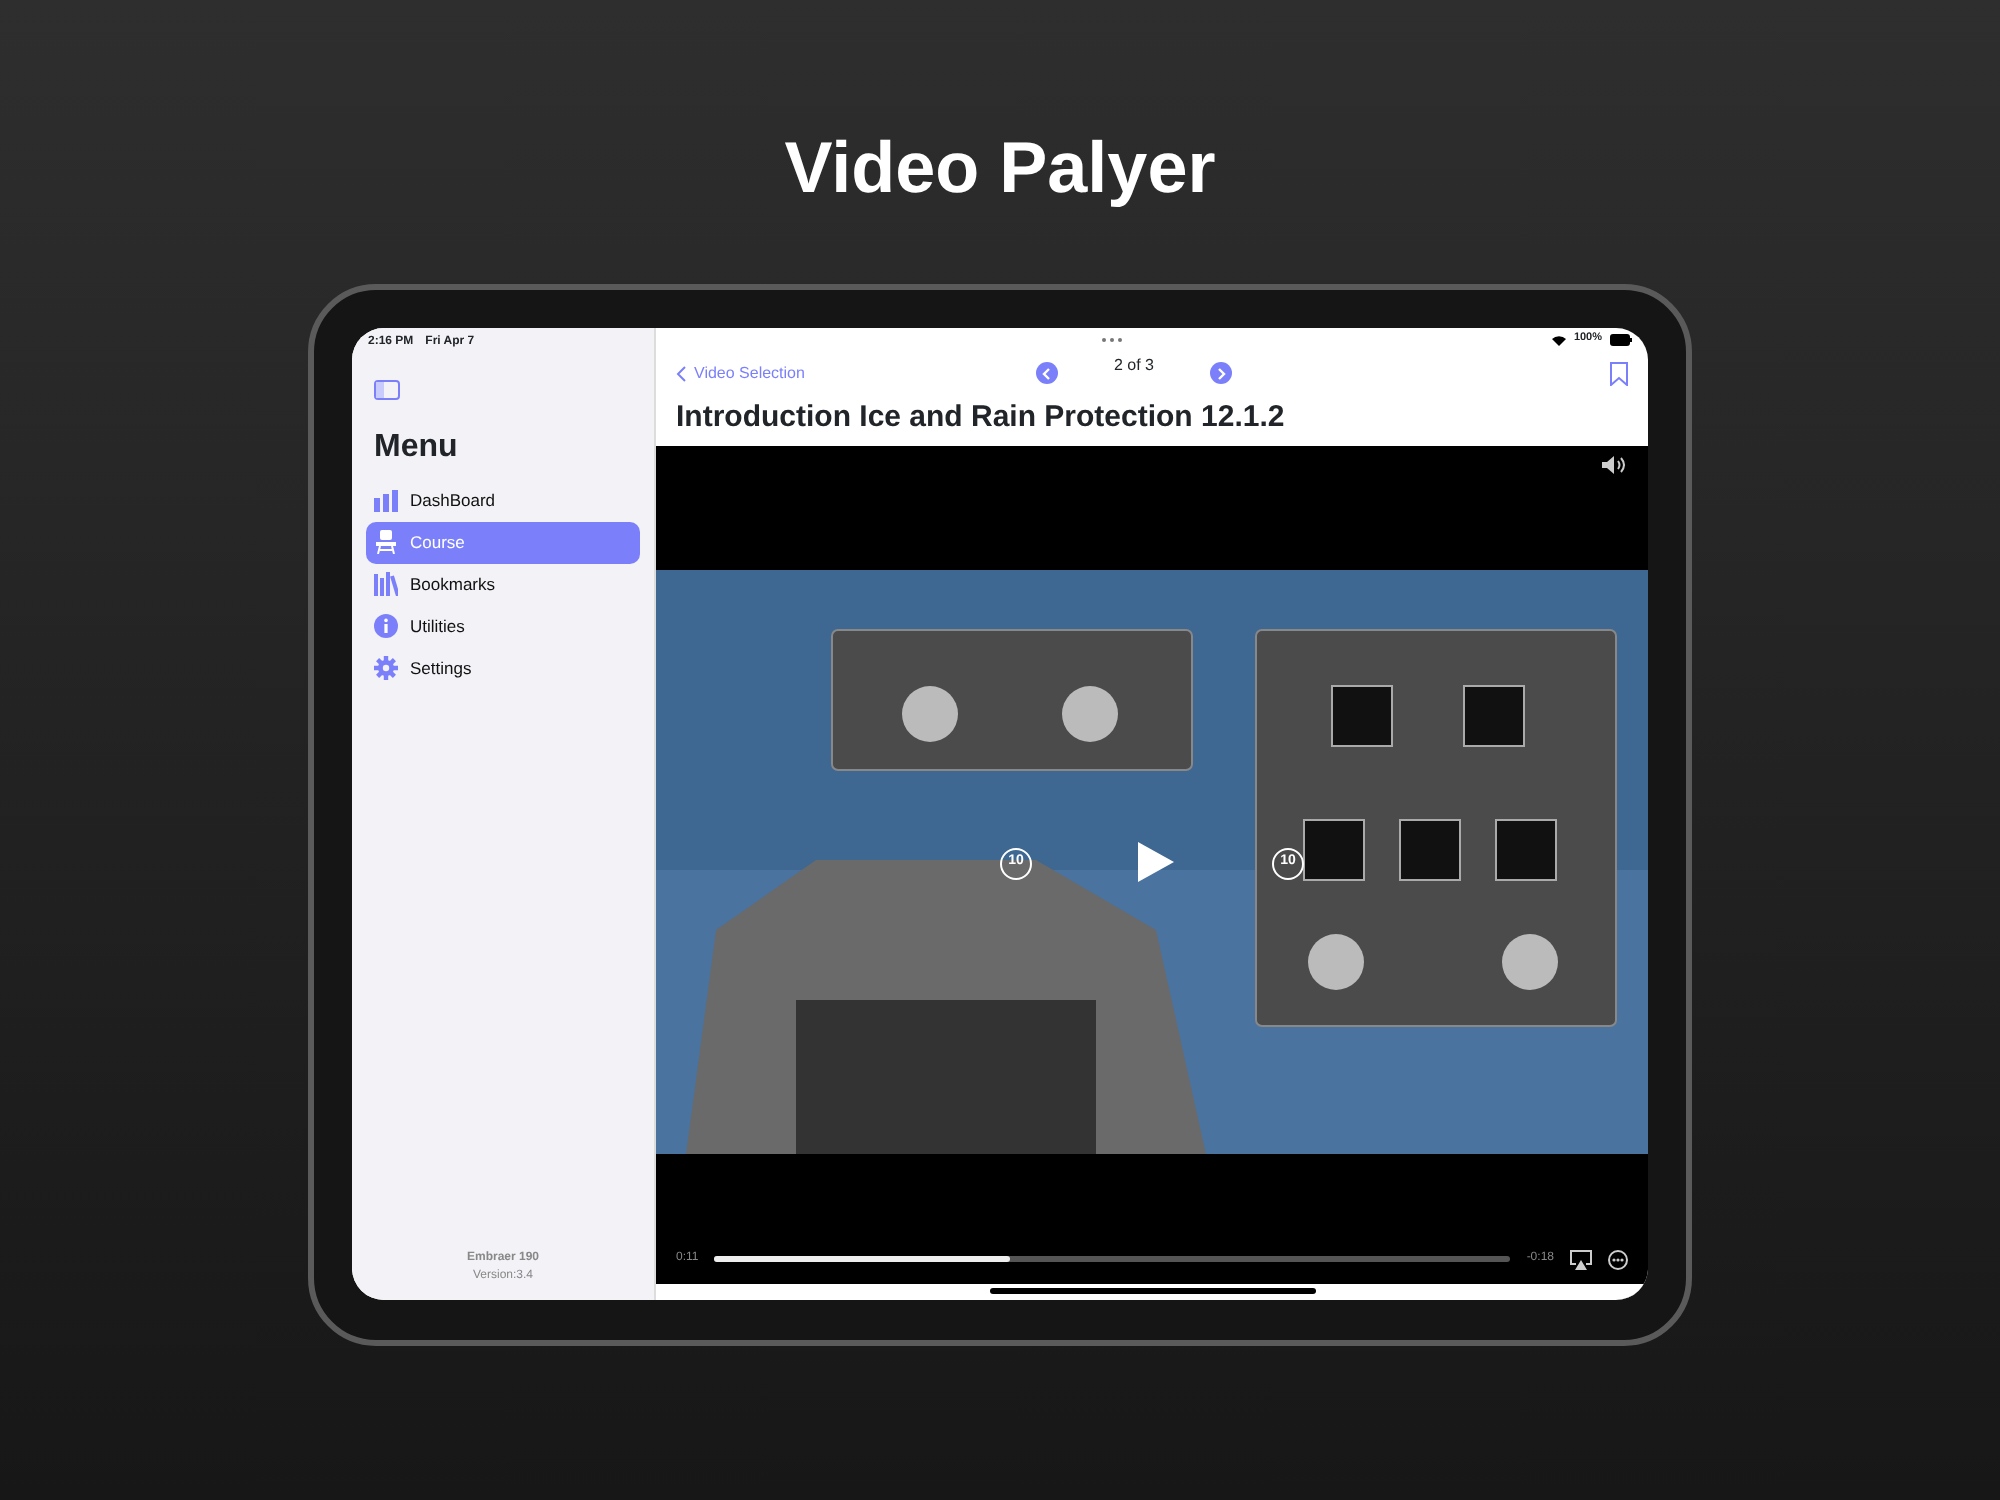 The image size is (2000, 1500). I want to click on seat-icon, so click(386, 542).